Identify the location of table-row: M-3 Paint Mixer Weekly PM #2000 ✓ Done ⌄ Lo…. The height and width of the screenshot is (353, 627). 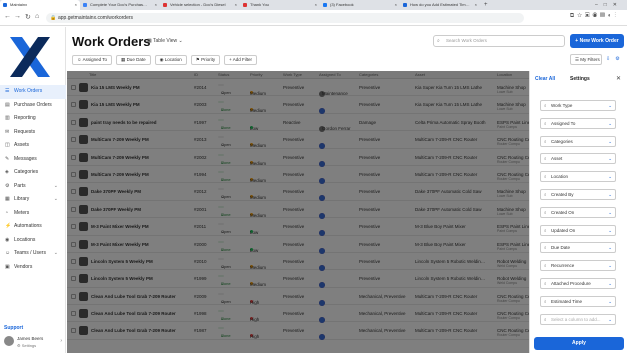
(298, 245).